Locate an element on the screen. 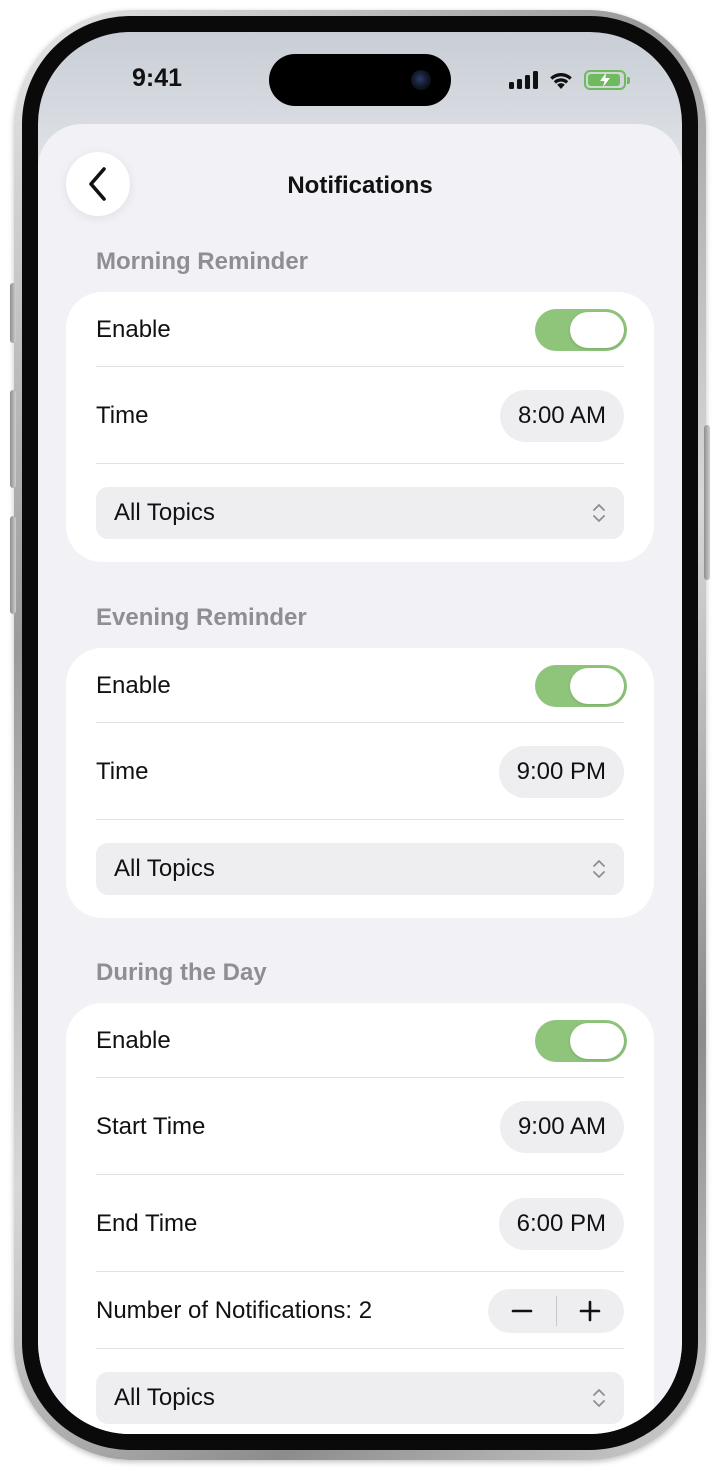 This screenshot has width=720, height=1469. evening-enable-row: Enable is located at coordinates (361, 686).